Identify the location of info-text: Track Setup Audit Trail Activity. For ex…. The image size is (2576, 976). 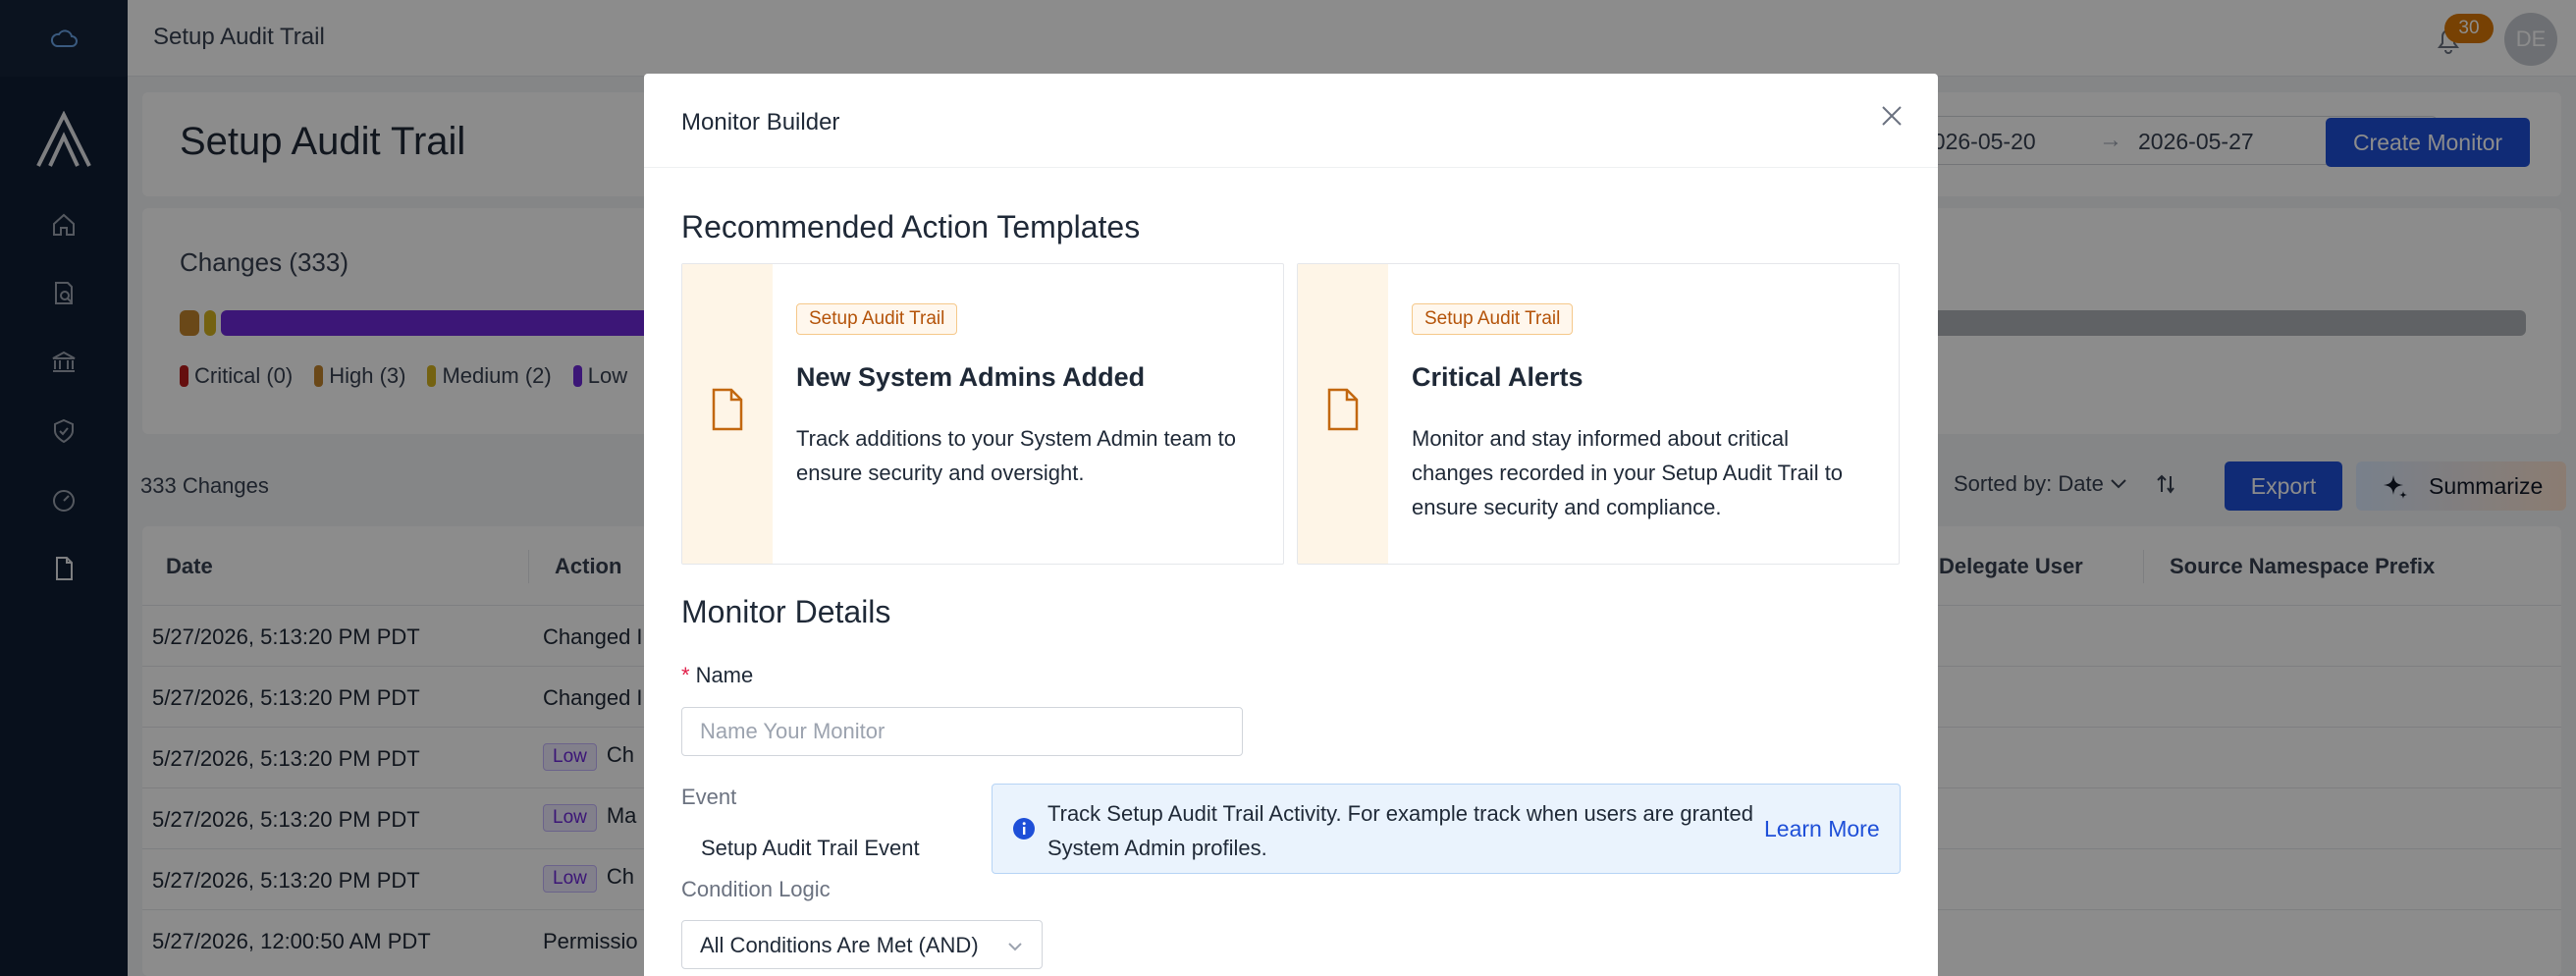
(1400, 830).